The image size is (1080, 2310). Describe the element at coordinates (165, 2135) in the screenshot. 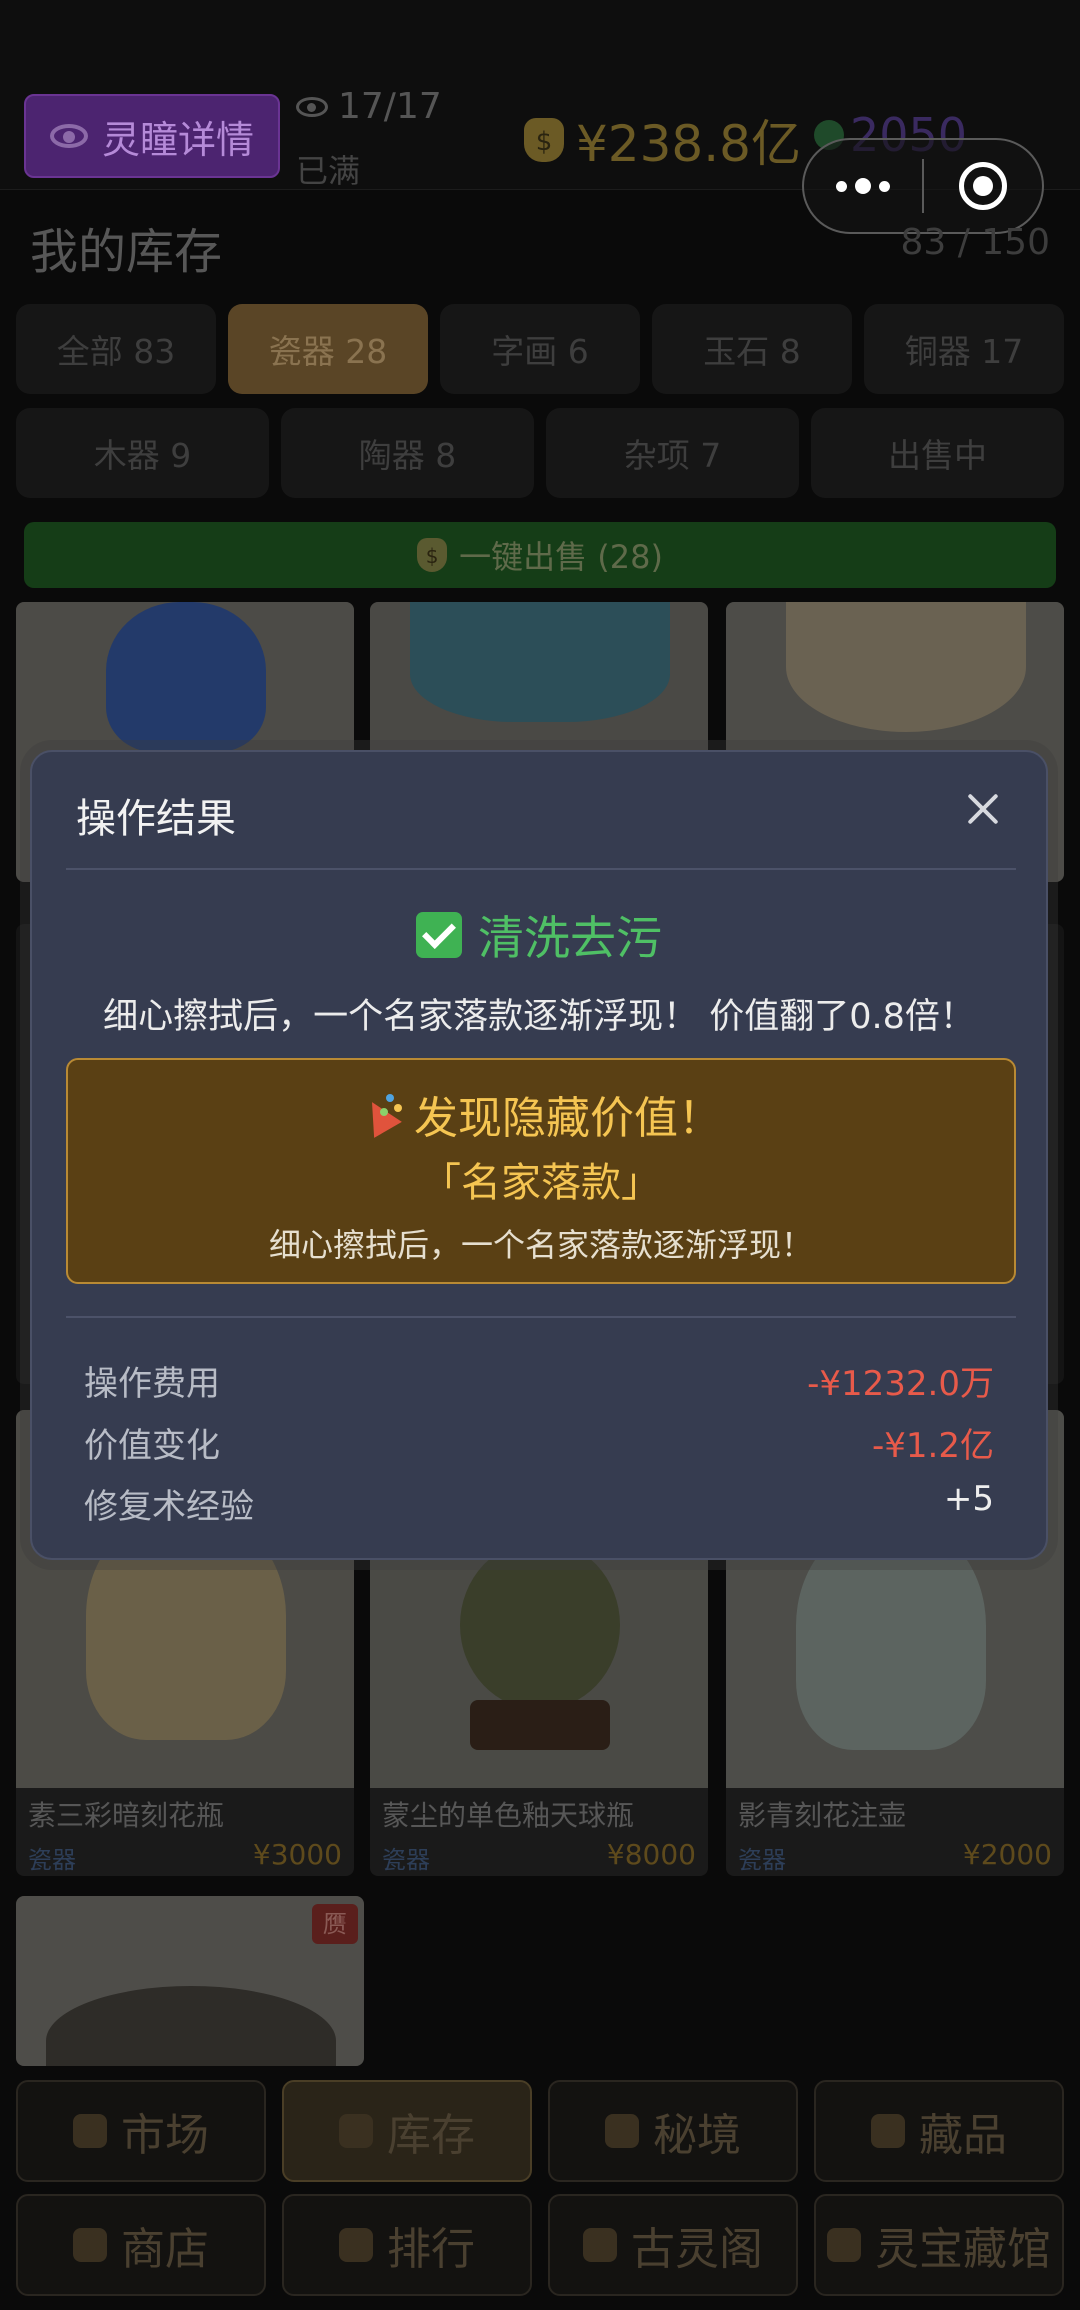

I see `nav-label: 市场` at that location.